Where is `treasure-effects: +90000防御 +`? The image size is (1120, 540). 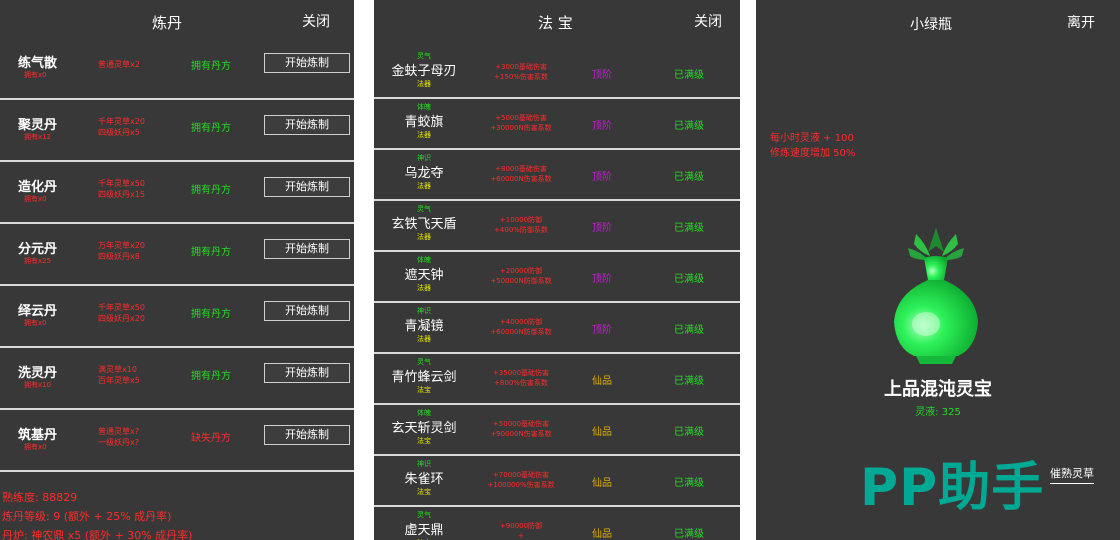 treasure-effects: +90000防御 + is located at coordinates (521, 530).